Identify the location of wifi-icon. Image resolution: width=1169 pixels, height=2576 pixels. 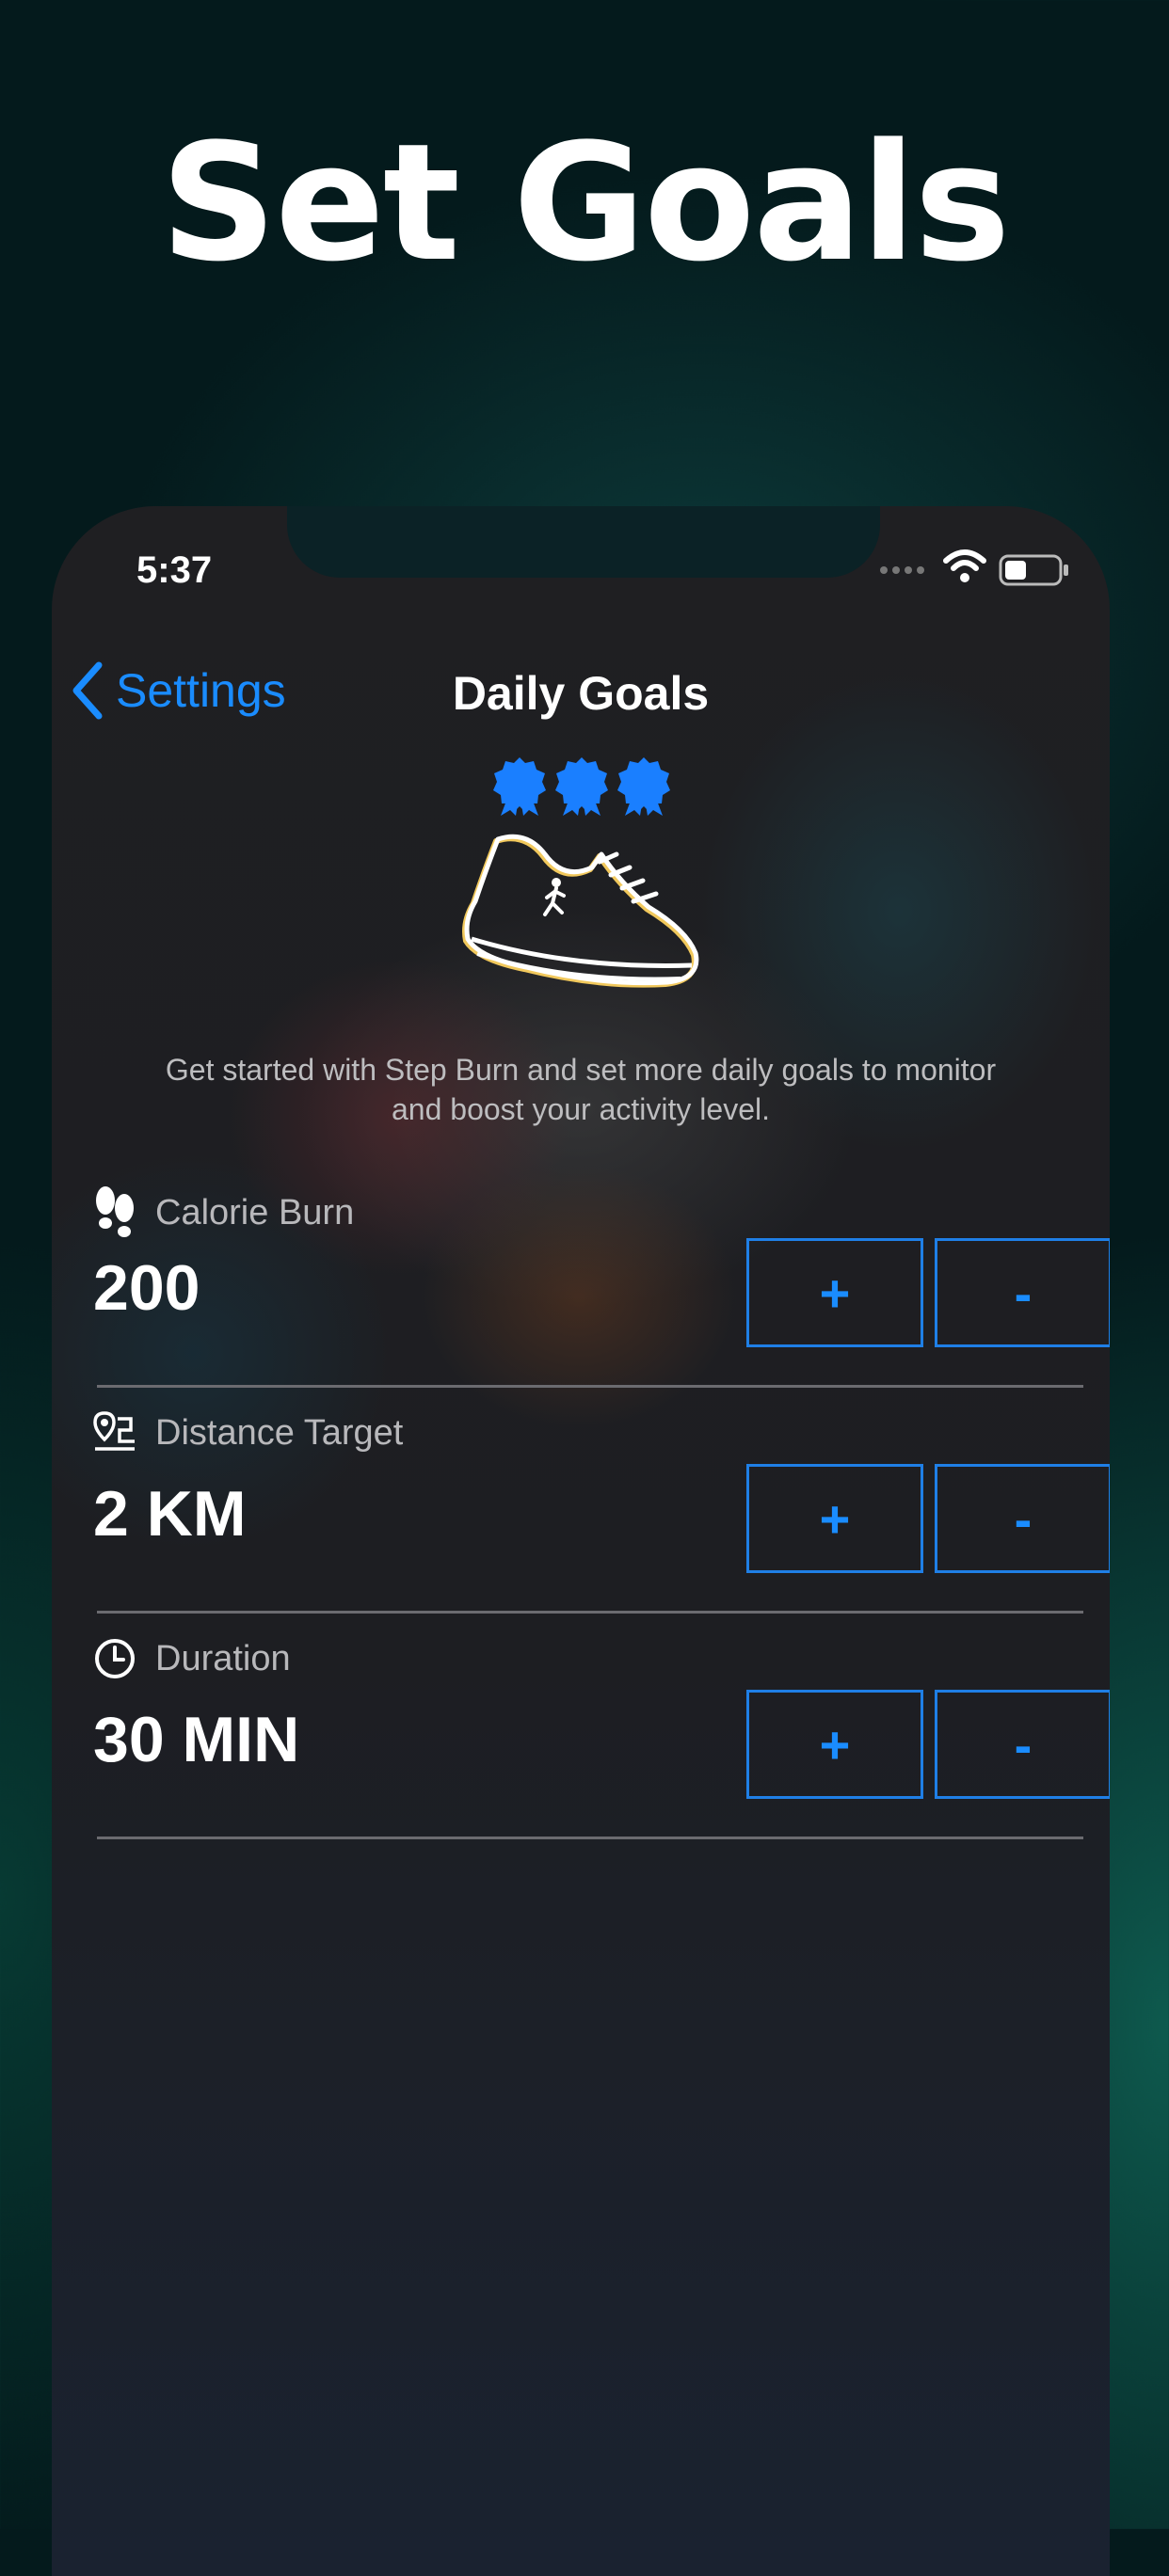
(965, 565).